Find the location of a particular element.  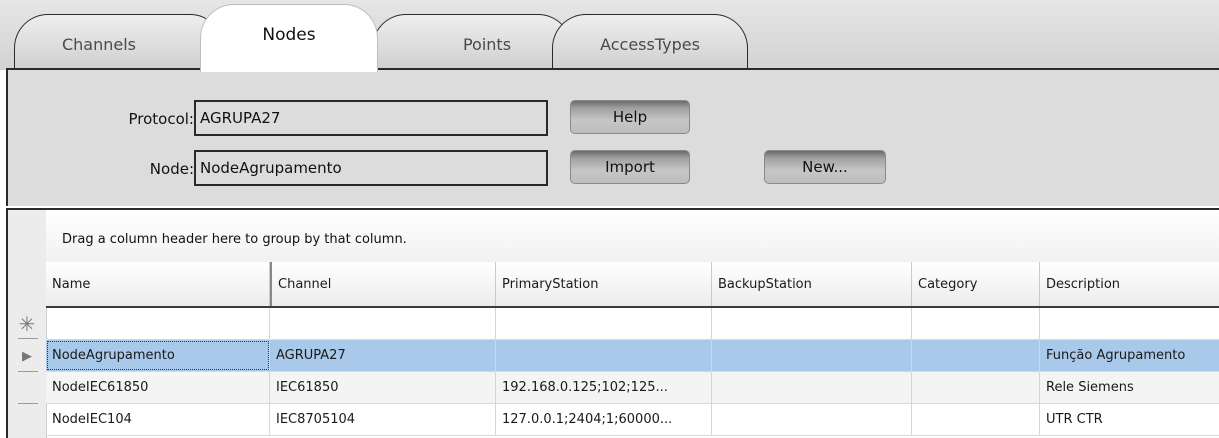

column-header-name: Name is located at coordinates (158, 284).